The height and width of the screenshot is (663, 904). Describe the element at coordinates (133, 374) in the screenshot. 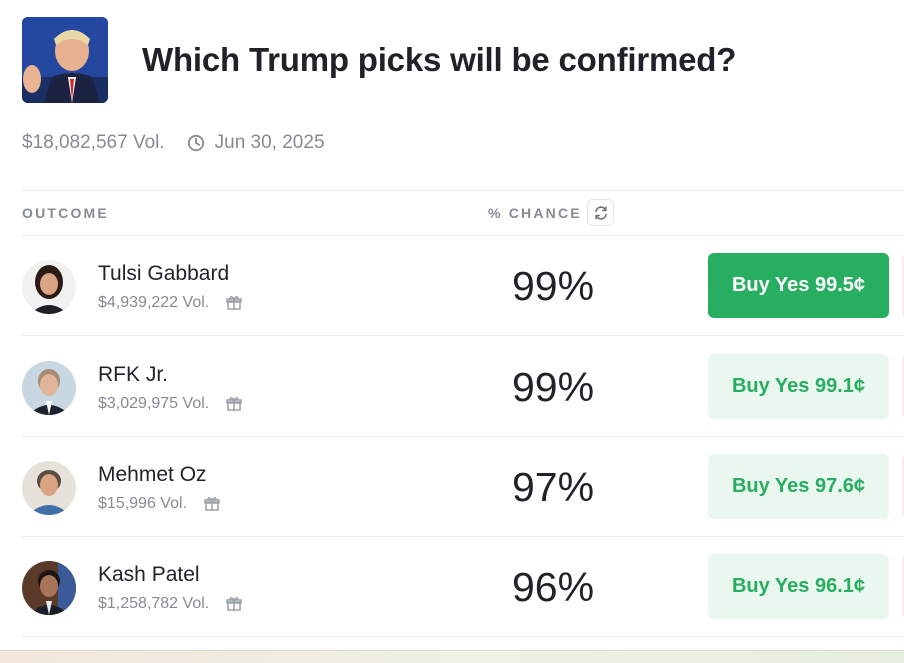

I see `outcome-name: RFK Jr.` at that location.